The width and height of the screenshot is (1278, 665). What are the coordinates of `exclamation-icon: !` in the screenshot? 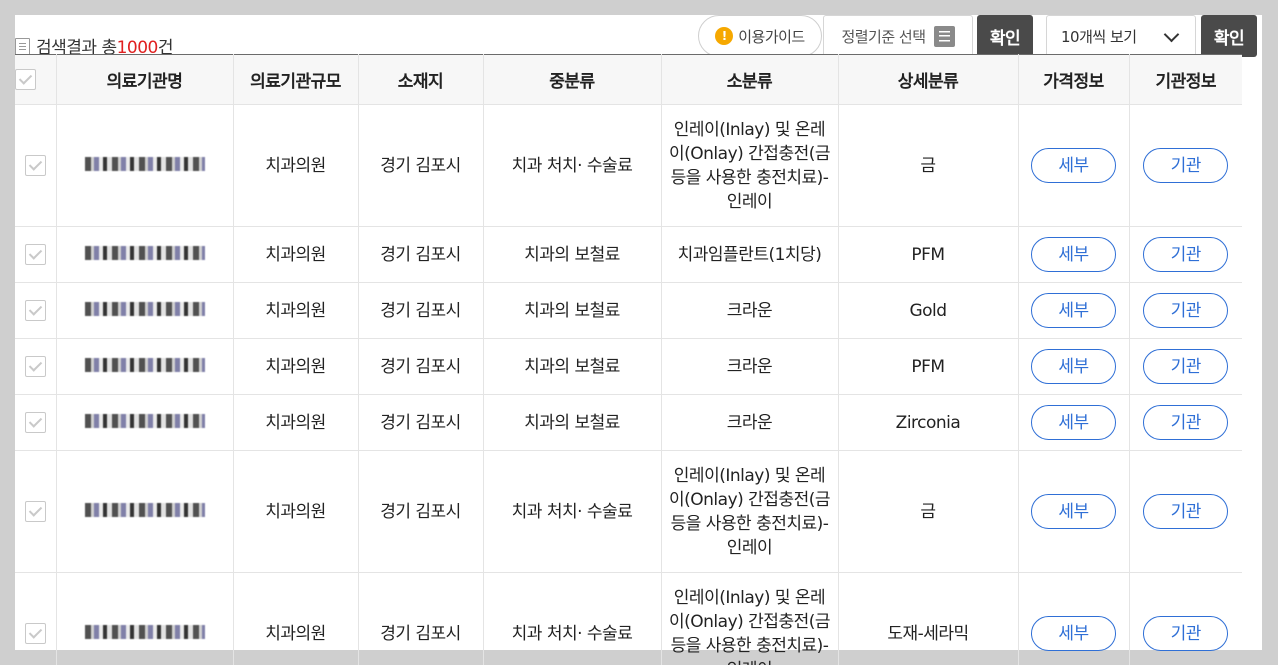 It's located at (724, 36).